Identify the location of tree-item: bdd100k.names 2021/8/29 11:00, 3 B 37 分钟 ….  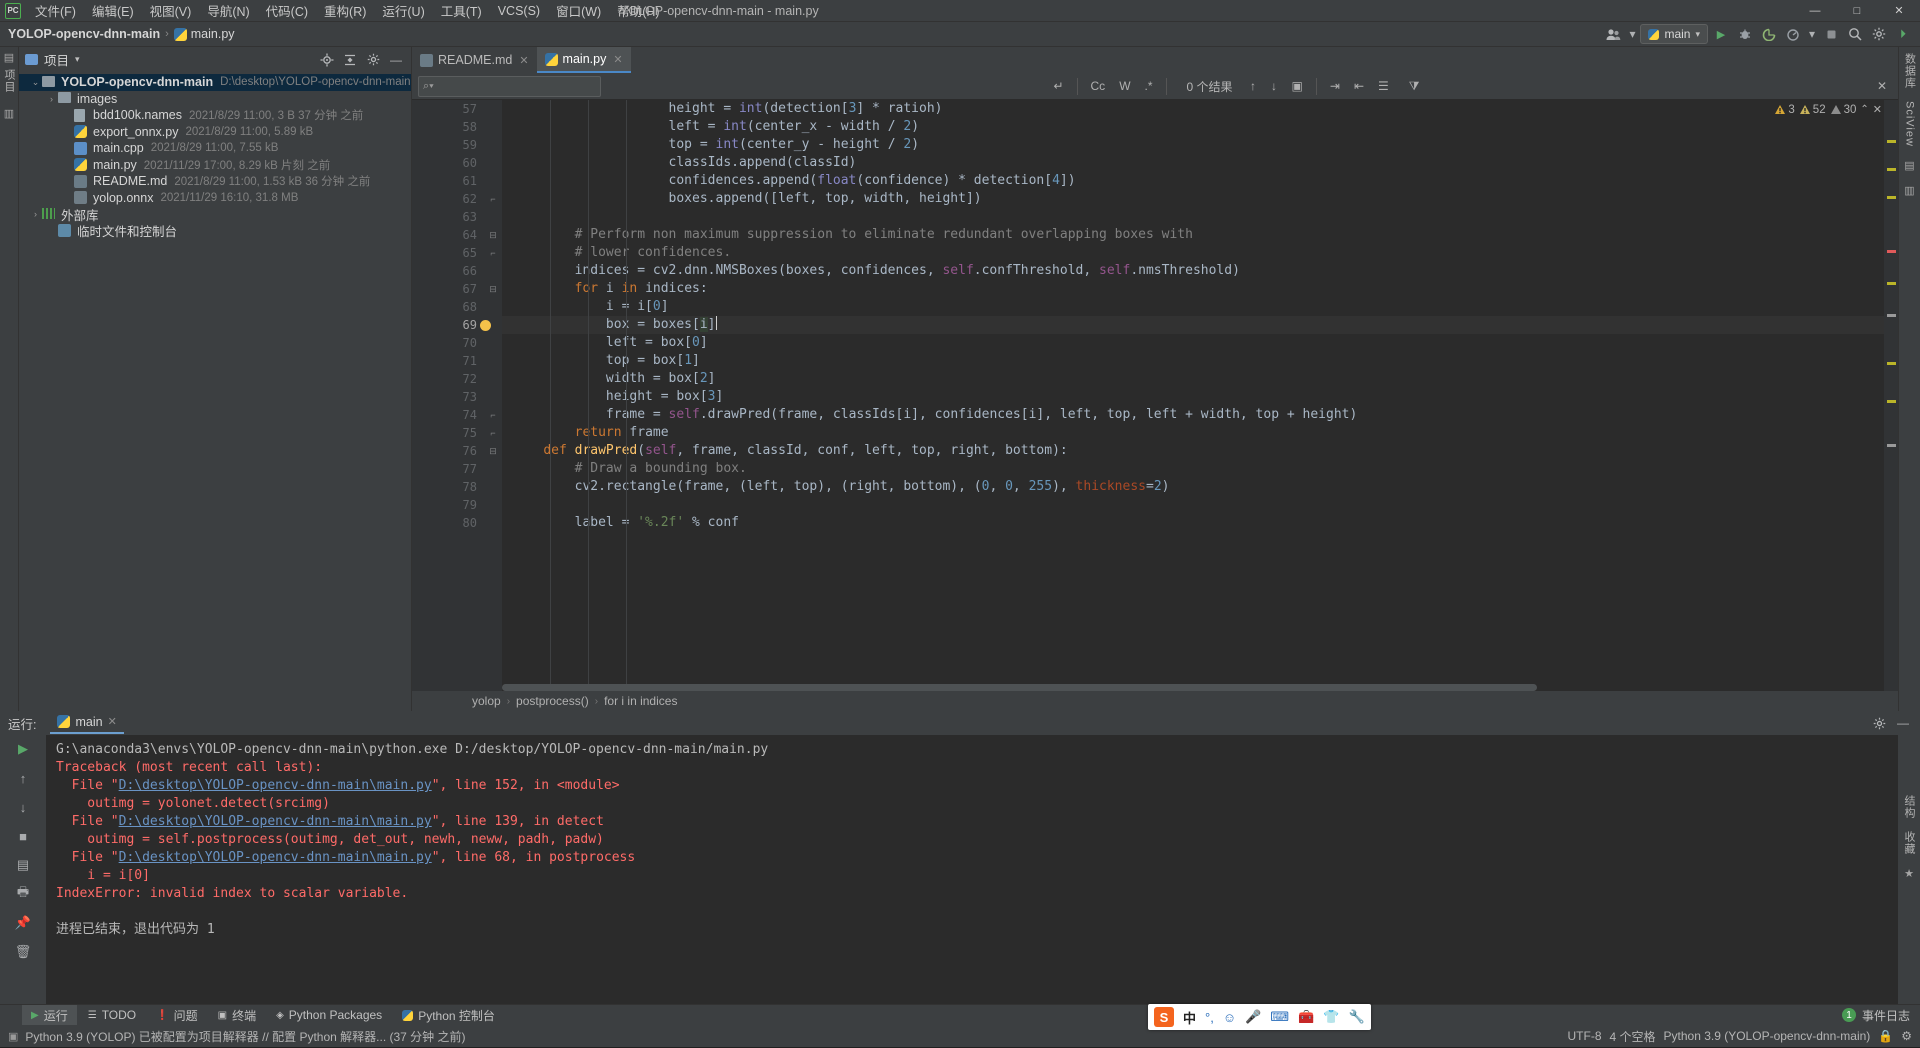
(215, 115).